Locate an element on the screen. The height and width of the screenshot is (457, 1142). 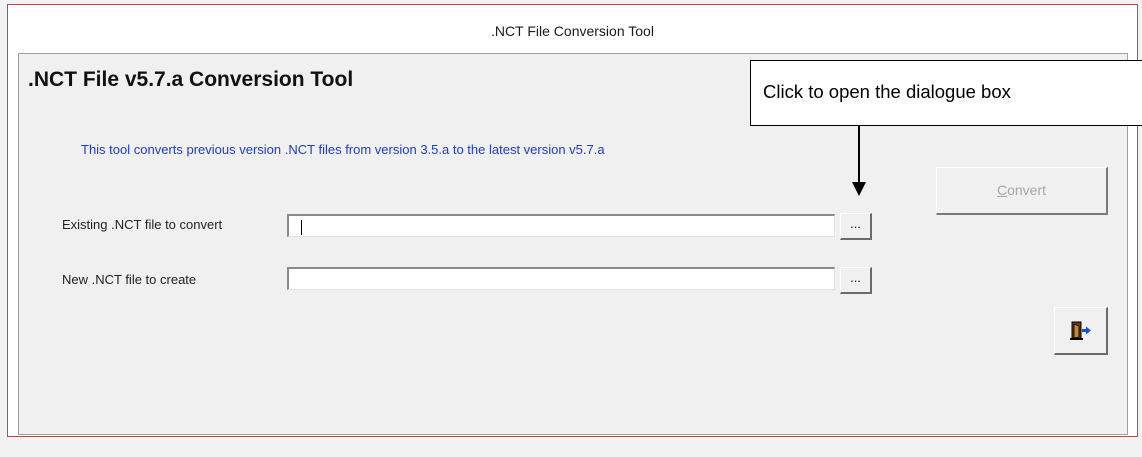
convert-label-mnemonic: C is located at coordinates (1002, 190).